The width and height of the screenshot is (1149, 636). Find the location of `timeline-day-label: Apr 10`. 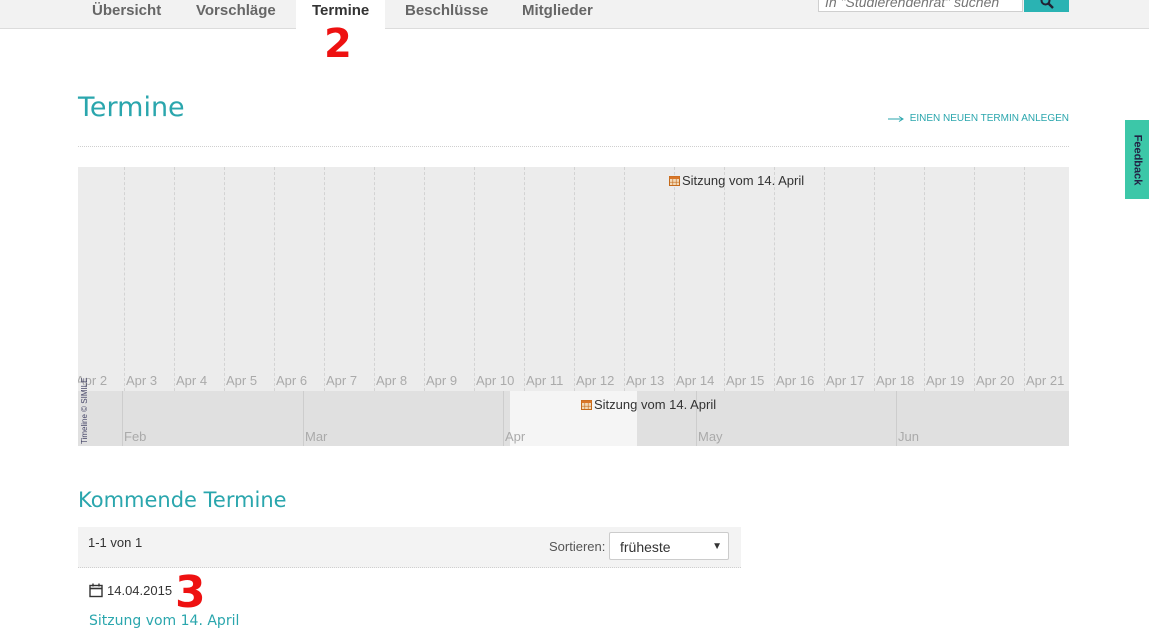

timeline-day-label: Apr 10 is located at coordinates (495, 380).